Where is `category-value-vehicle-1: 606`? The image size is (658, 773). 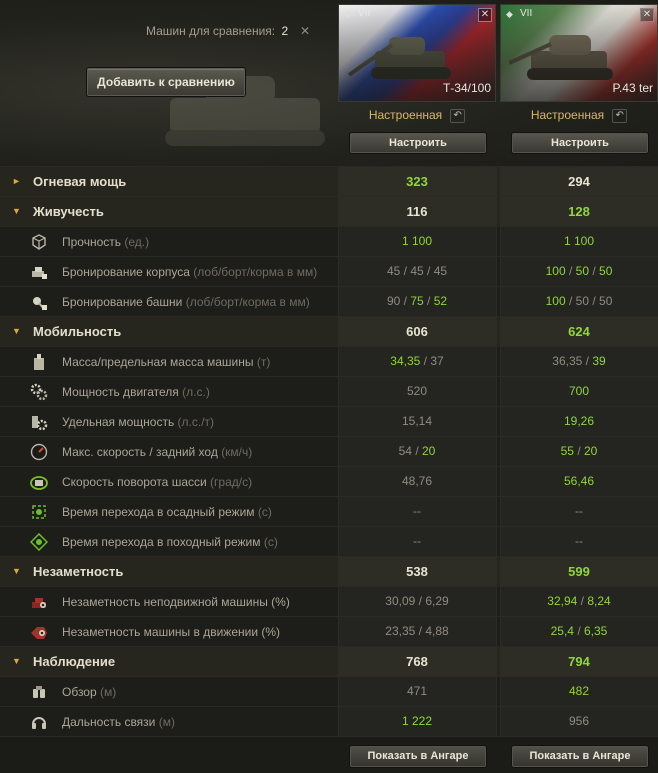 category-value-vehicle-1: 606 is located at coordinates (417, 331).